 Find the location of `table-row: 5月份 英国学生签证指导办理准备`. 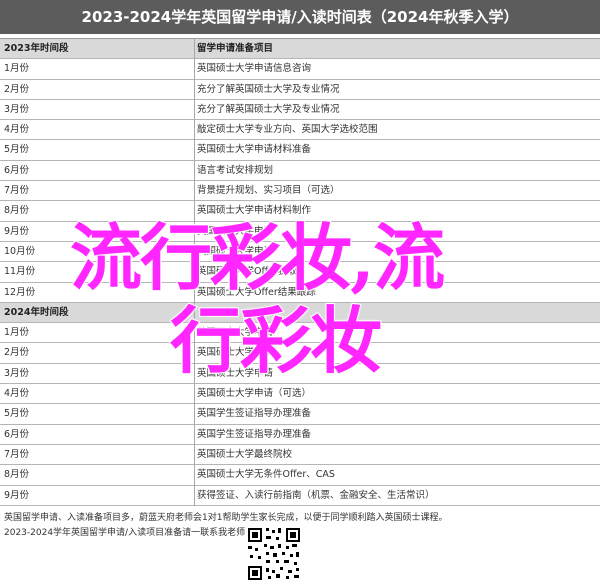

table-row: 5月份 英国学生签证指导办理准备 is located at coordinates (300, 414).